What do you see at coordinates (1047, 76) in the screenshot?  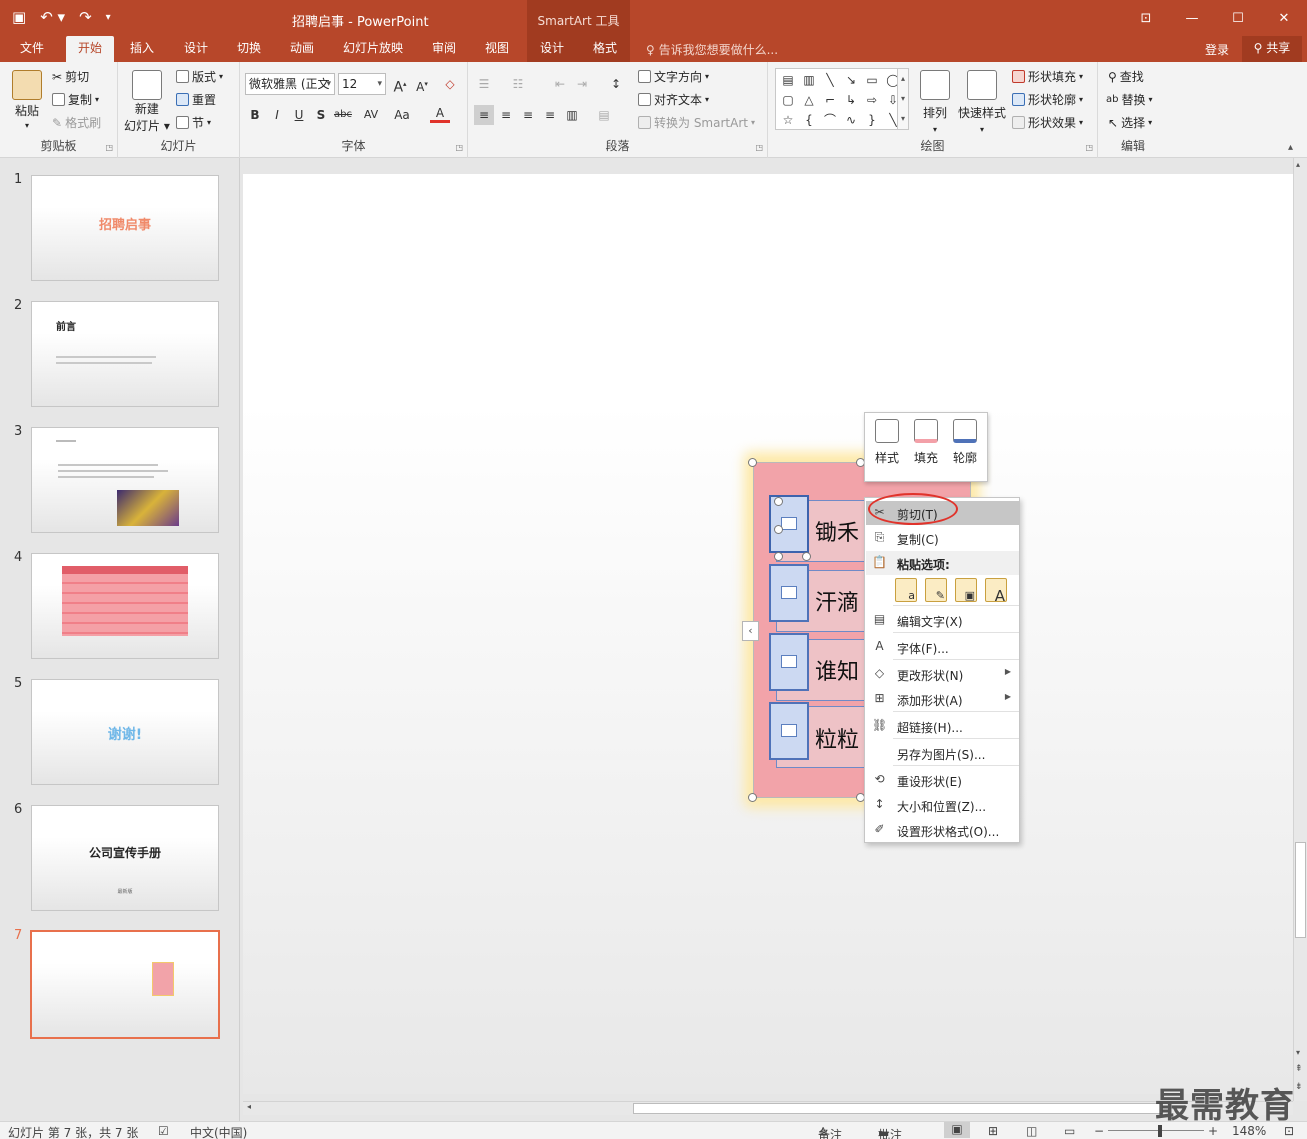 I see `shape-fill-button: 形状填充 ▾` at bounding box center [1047, 76].